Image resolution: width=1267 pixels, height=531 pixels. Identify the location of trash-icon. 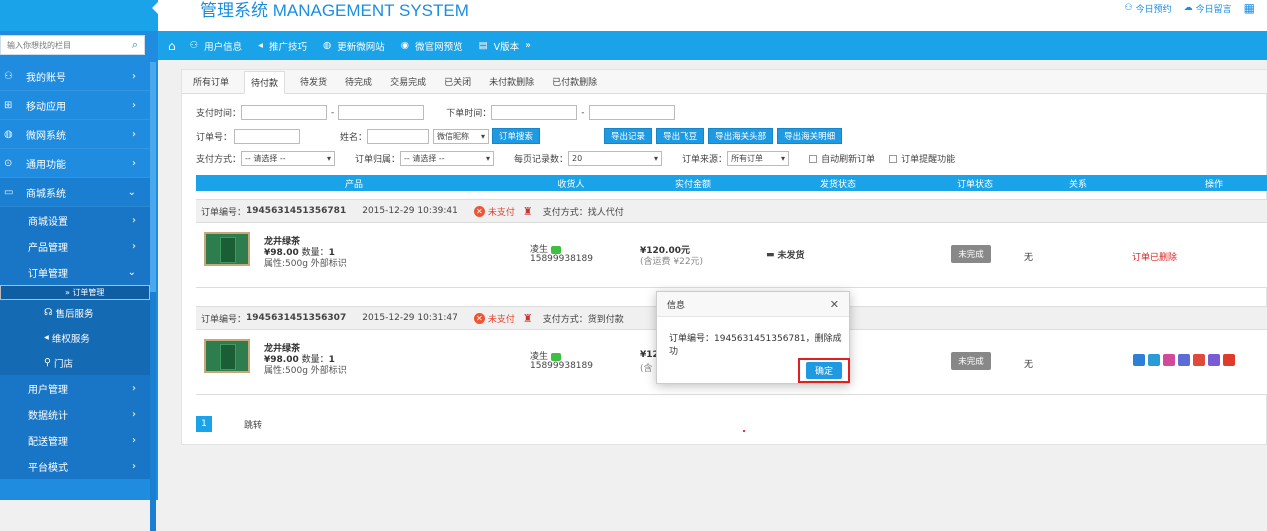
(1229, 360).